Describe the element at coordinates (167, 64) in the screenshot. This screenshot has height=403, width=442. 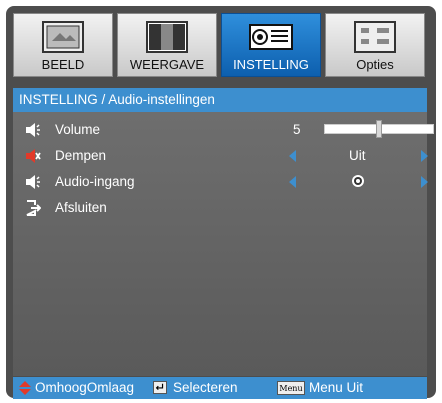
I see `tab-label: WEERGAVE` at that location.